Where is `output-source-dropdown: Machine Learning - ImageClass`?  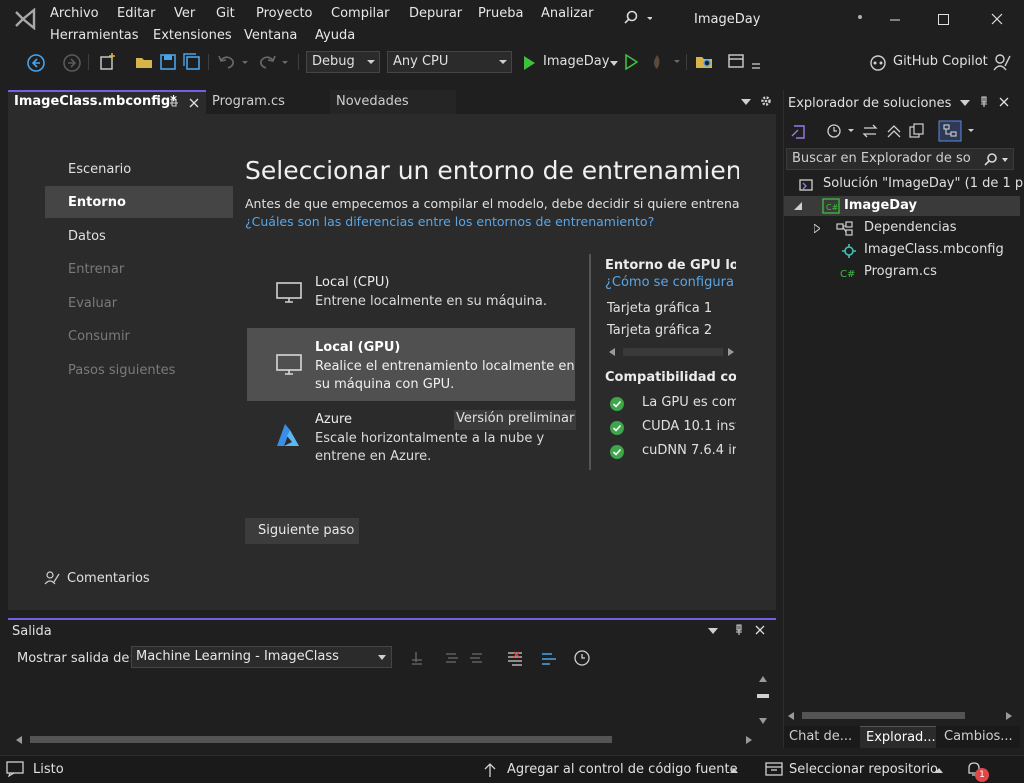 output-source-dropdown: Machine Learning - ImageClass is located at coordinates (261, 657).